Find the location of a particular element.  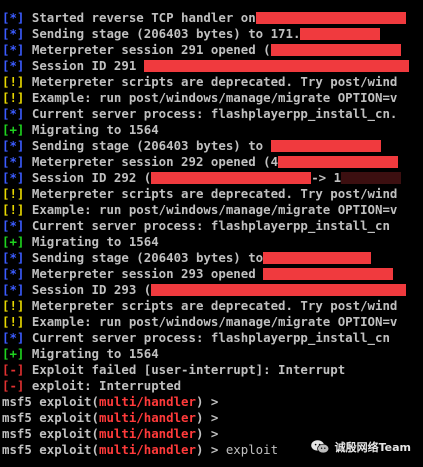

watermark: 诚殷网络Team is located at coordinates (360, 447).